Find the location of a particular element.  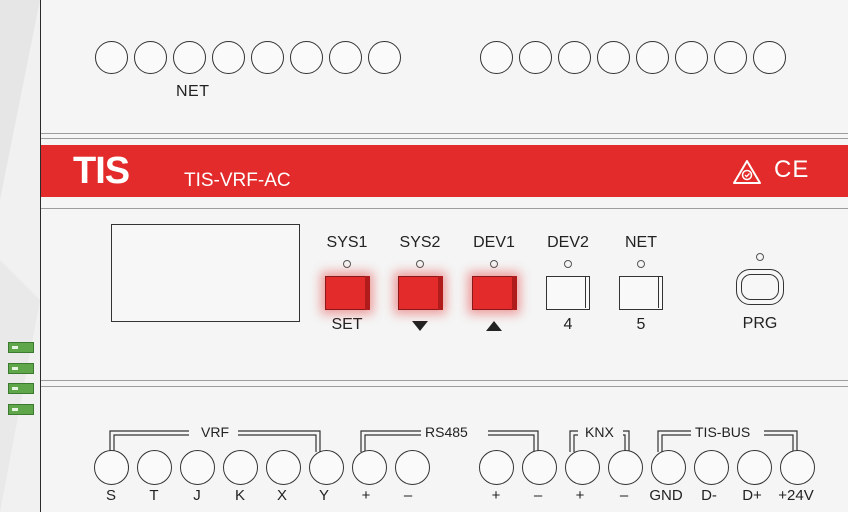

pin-label: X is located at coordinates (282, 495).